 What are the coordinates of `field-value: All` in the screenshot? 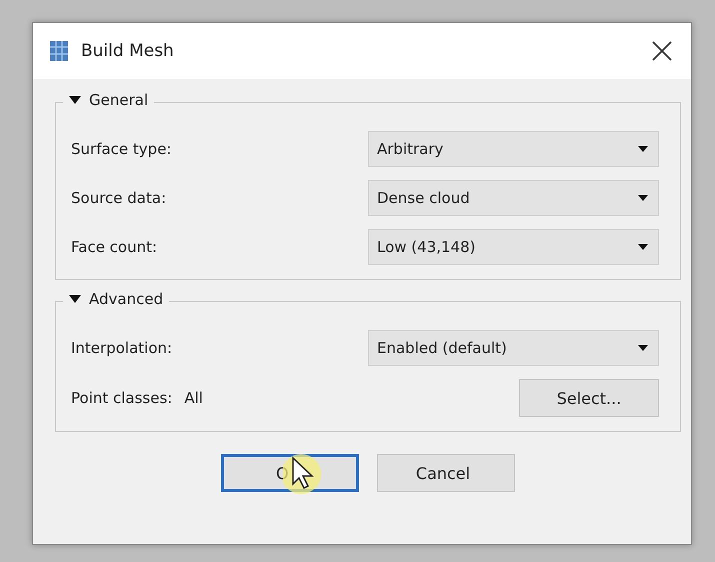 It's located at (193, 398).